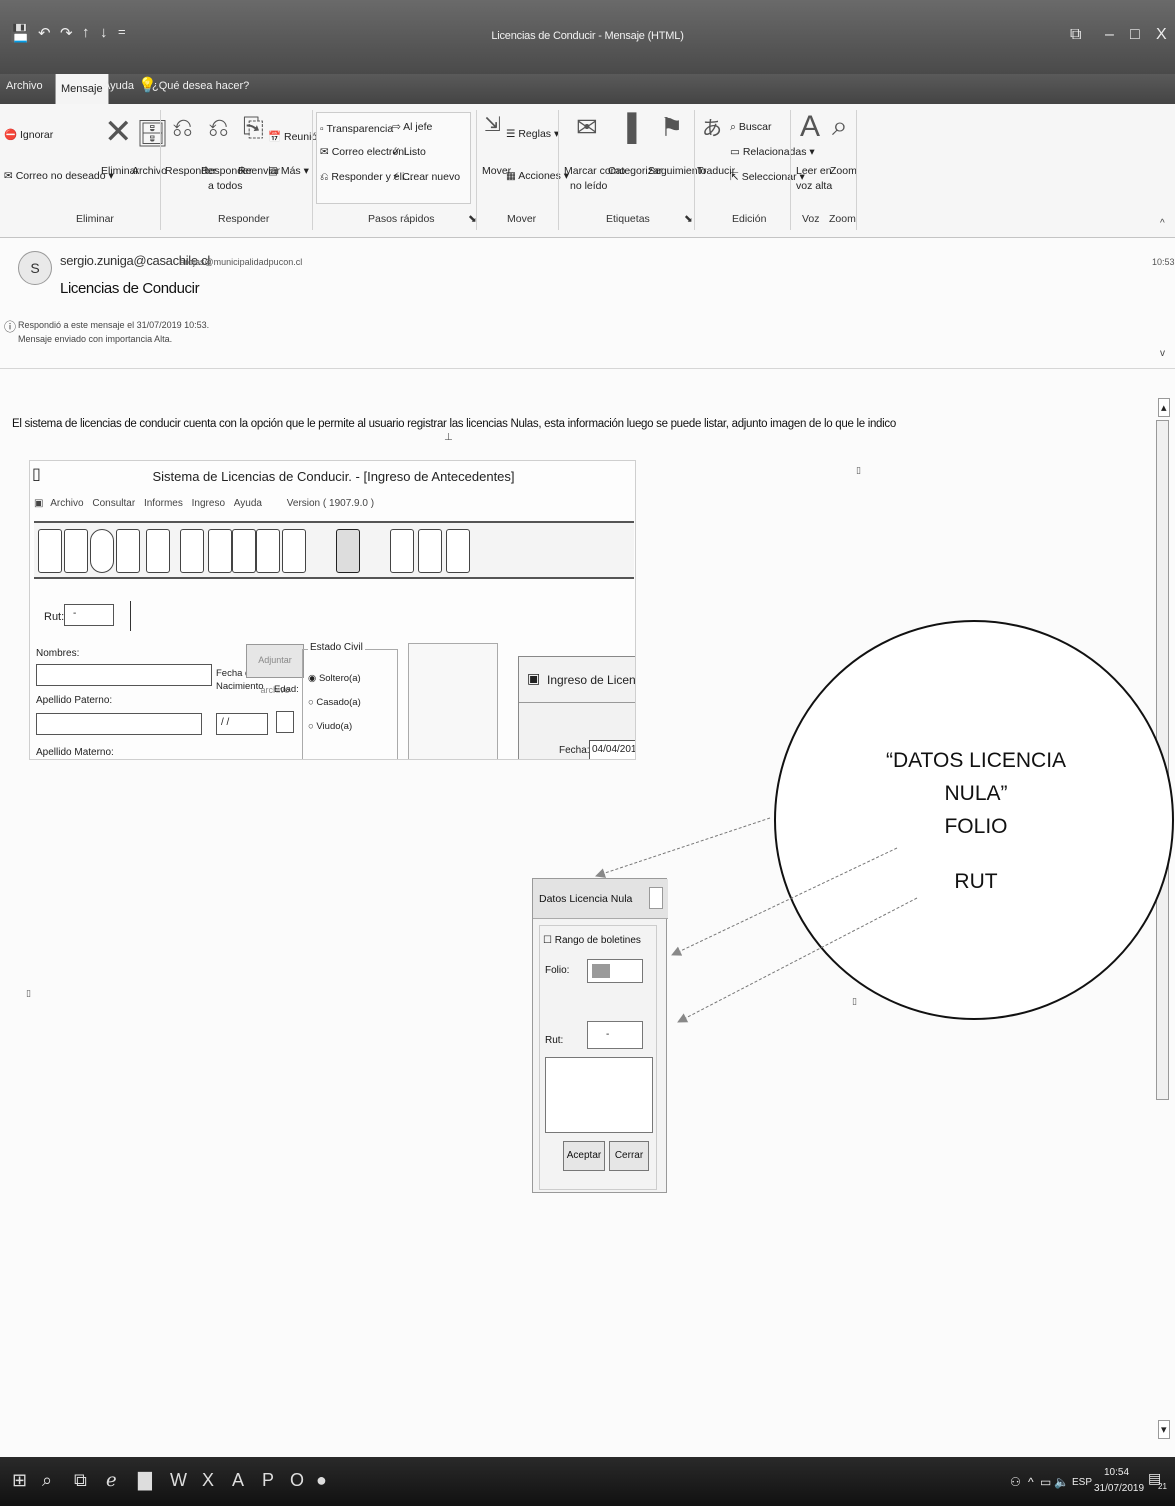 The image size is (1175, 1506). I want to click on cerrar-button: Cerrar, so click(629, 1156).